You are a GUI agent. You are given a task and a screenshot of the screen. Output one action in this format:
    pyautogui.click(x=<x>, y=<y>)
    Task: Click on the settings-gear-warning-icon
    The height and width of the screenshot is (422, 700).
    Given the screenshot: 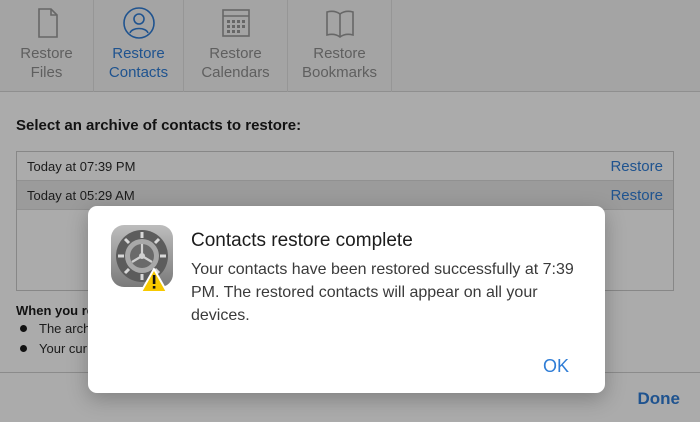 What is the action you would take?
    pyautogui.click(x=142, y=259)
    